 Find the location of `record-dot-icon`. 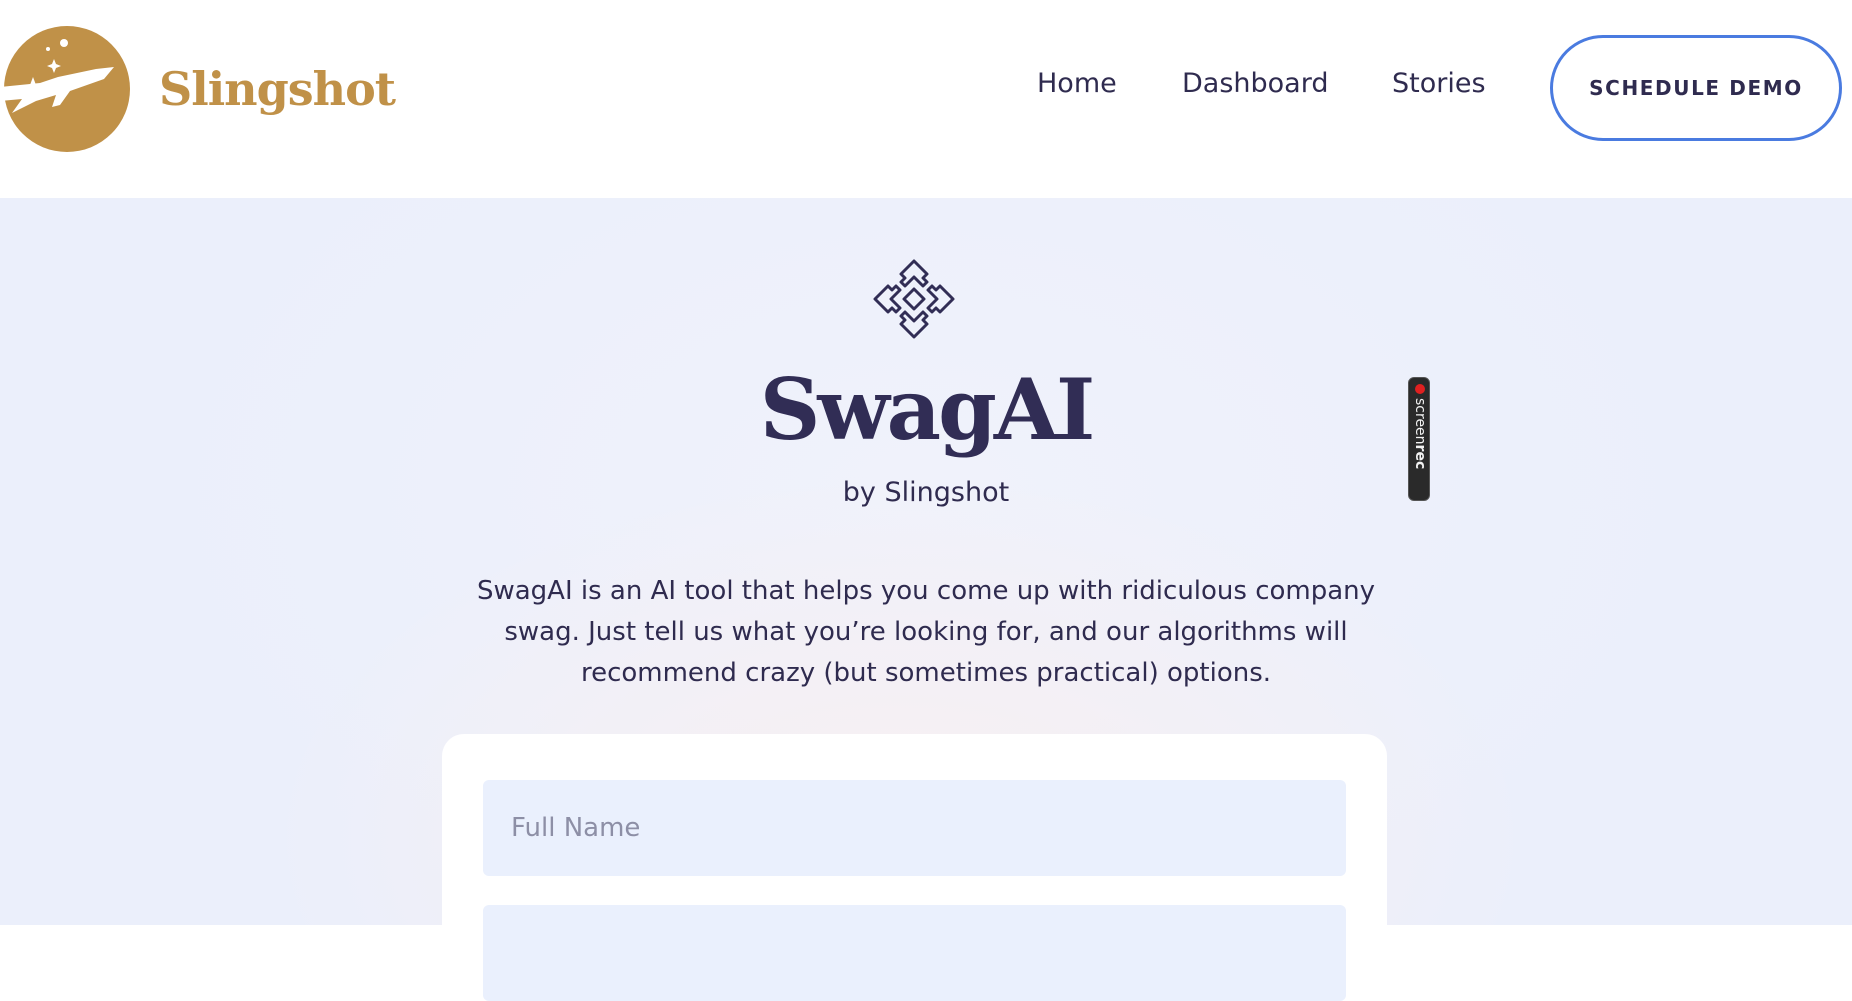

record-dot-icon is located at coordinates (1420, 389).